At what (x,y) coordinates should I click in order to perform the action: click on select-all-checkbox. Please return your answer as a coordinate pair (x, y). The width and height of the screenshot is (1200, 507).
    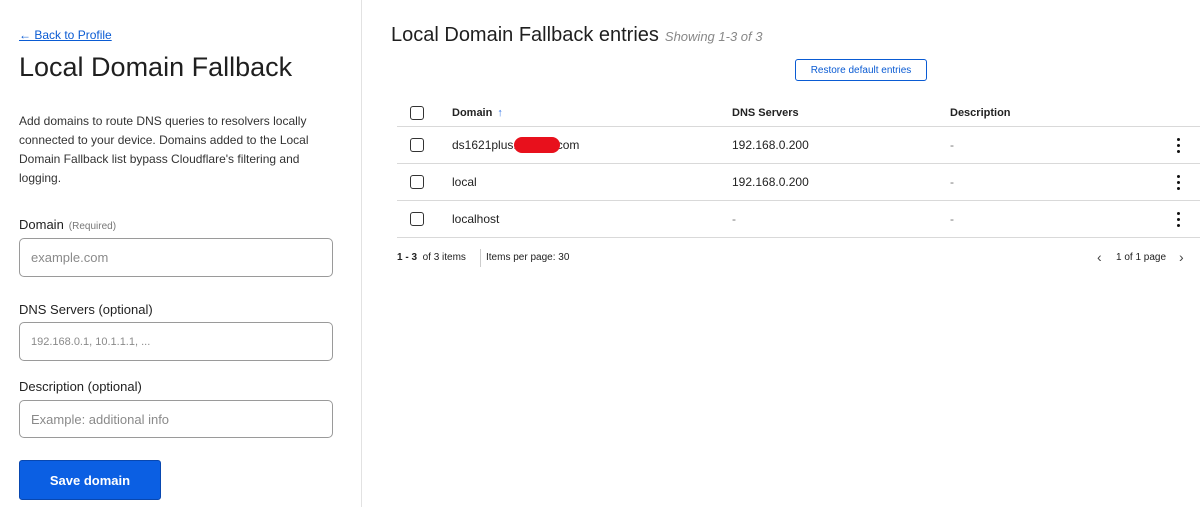
    Looking at the image, I should click on (417, 113).